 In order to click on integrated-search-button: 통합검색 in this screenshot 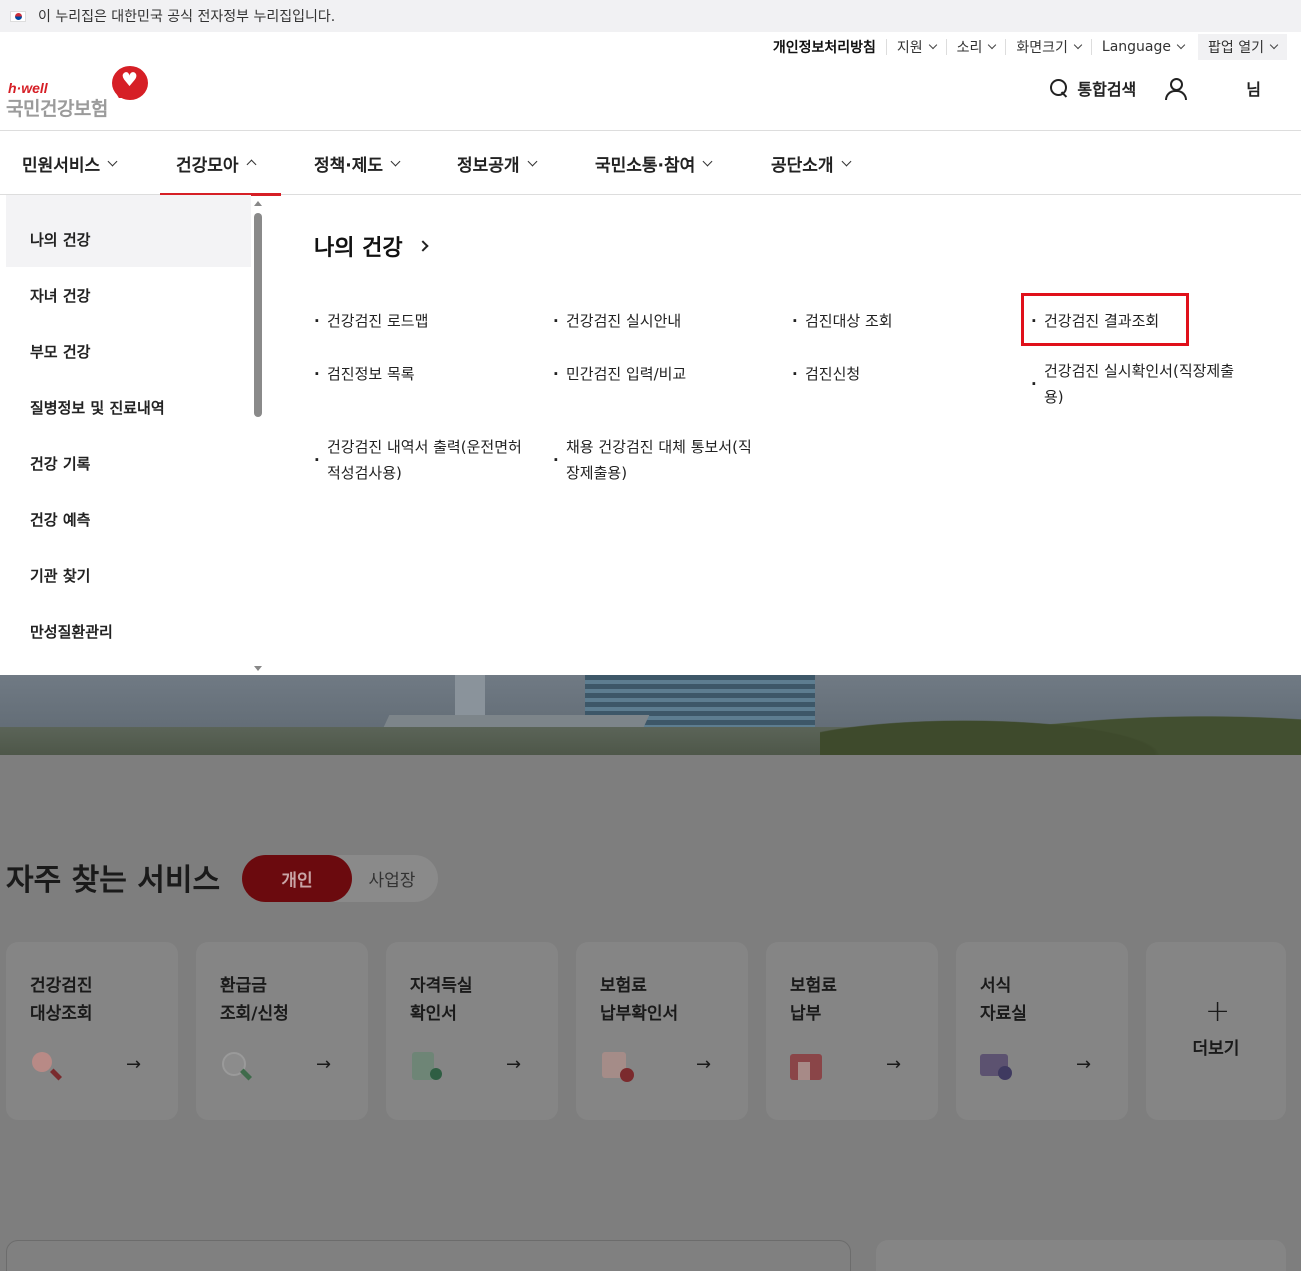, I will do `click(1106, 88)`.